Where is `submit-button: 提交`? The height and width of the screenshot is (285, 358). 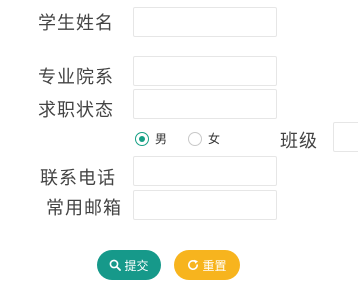 submit-button: 提交 is located at coordinates (129, 265).